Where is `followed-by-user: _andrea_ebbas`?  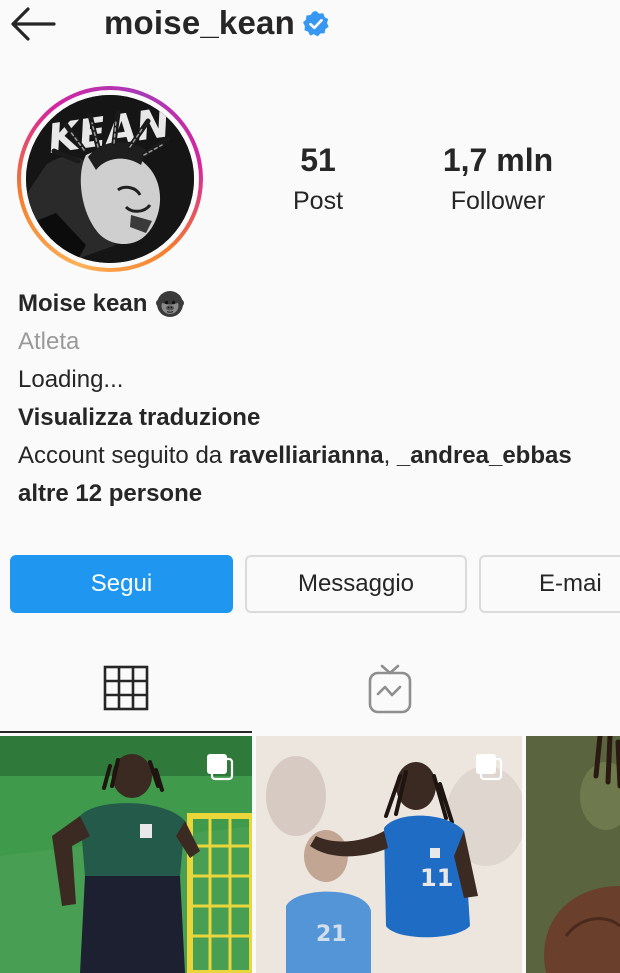
followed-by-user: _andrea_ebbas is located at coordinates (484, 455).